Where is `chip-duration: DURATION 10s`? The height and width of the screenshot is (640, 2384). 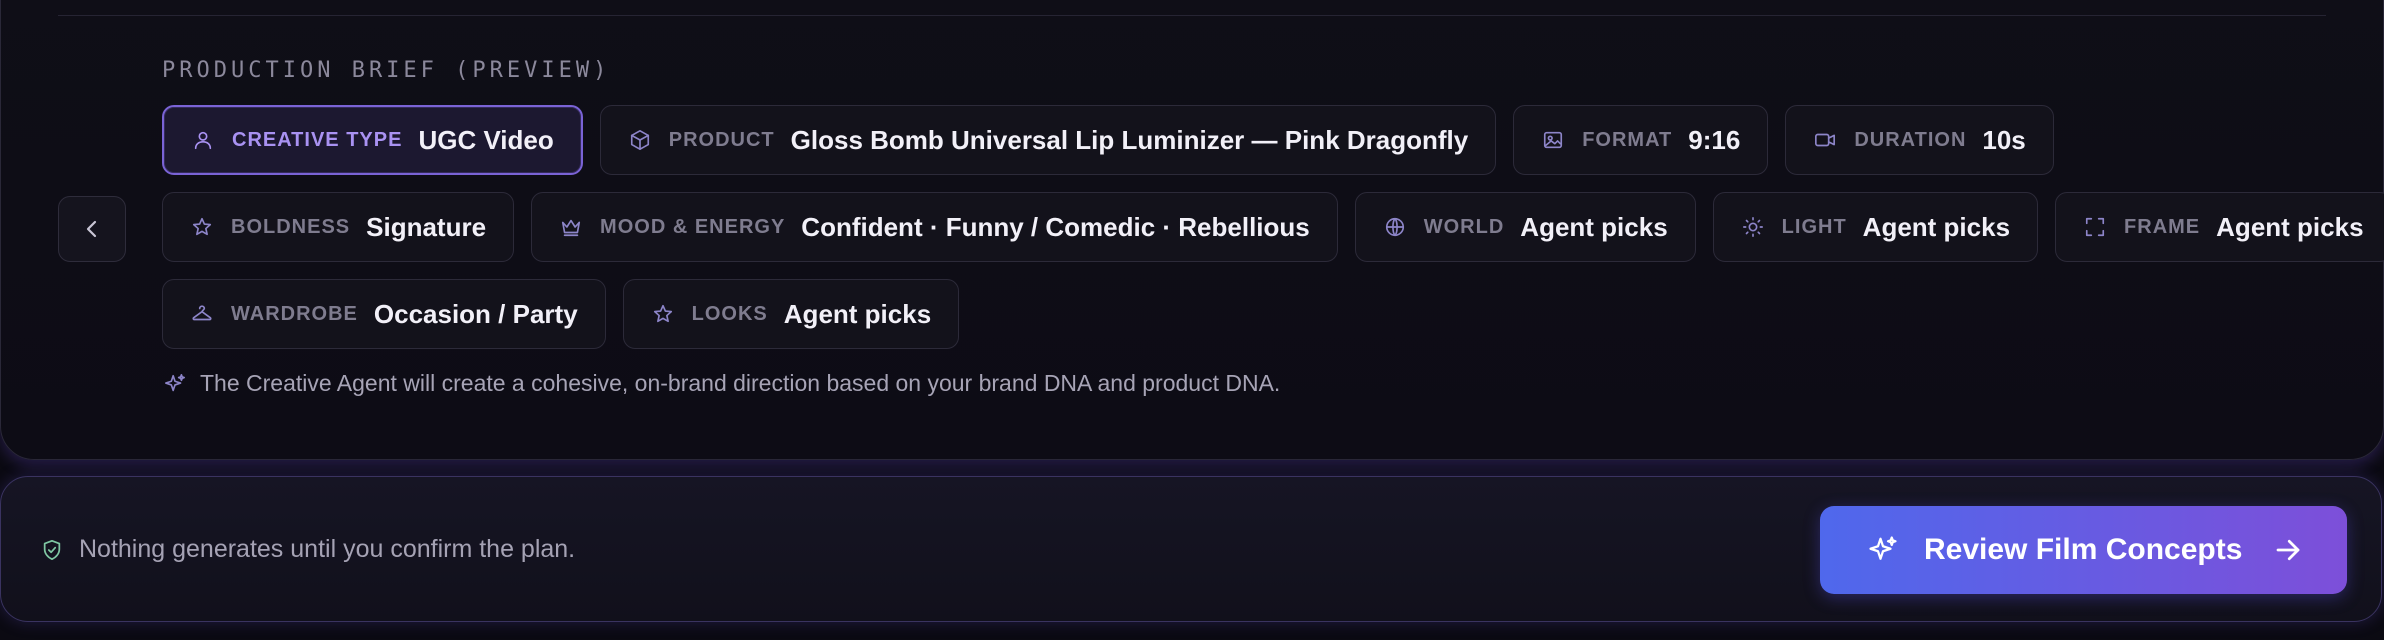 chip-duration: DURATION 10s is located at coordinates (1919, 140).